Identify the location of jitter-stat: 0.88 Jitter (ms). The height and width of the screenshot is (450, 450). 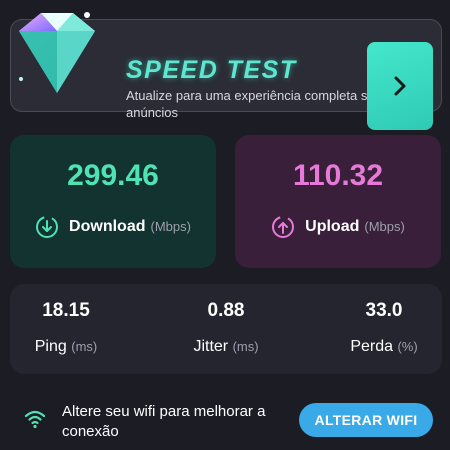
(226, 328).